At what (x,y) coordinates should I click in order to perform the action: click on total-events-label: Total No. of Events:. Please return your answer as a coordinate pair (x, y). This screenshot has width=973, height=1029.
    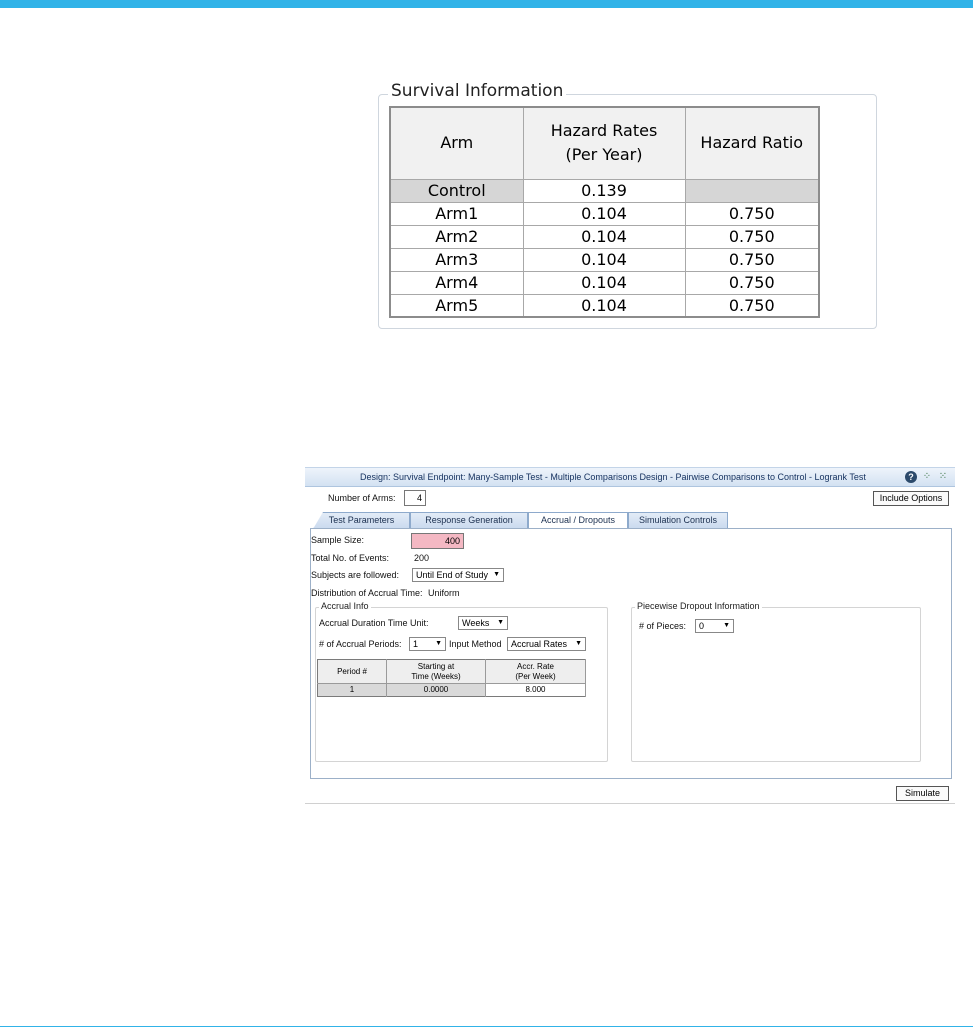
    Looking at the image, I should click on (350, 558).